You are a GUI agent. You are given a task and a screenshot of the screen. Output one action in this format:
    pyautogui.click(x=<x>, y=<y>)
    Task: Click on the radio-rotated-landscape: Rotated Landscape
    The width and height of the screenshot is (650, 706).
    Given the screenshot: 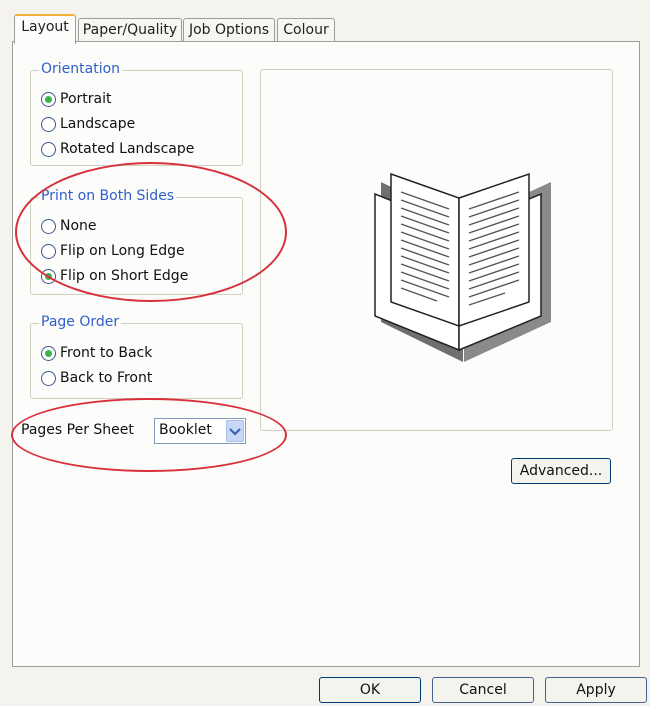 What is the action you would take?
    pyautogui.click(x=117, y=149)
    